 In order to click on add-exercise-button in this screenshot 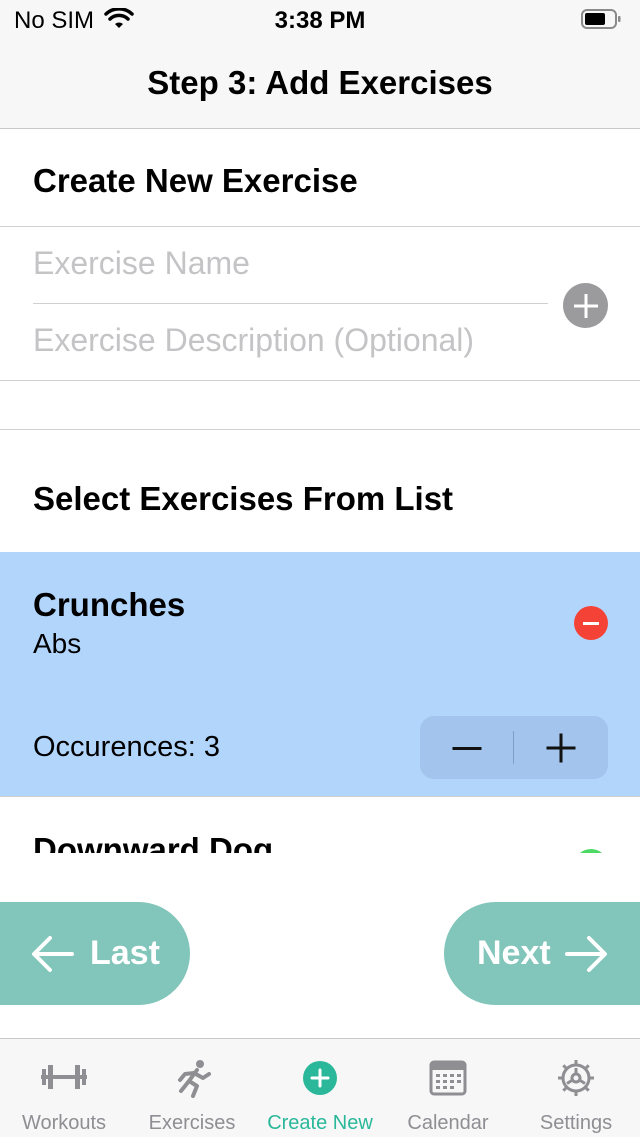, I will do `click(585, 305)`.